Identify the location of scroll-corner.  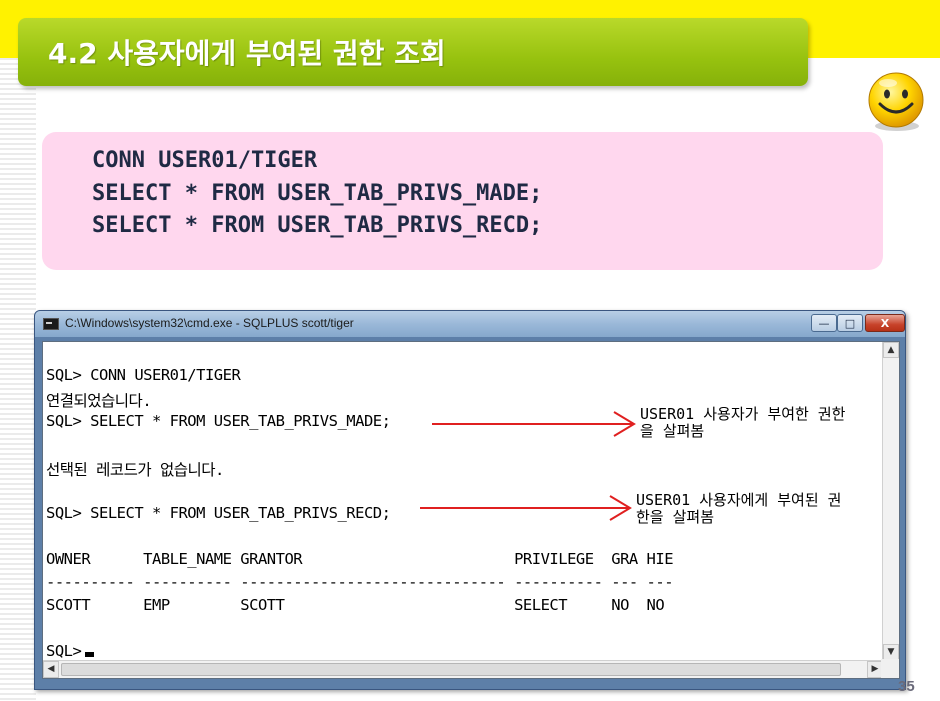
(890, 668).